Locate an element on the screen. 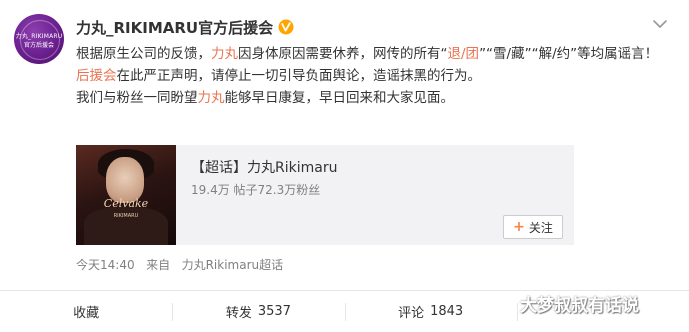  repost-button: 转发 3537 is located at coordinates (258, 311).